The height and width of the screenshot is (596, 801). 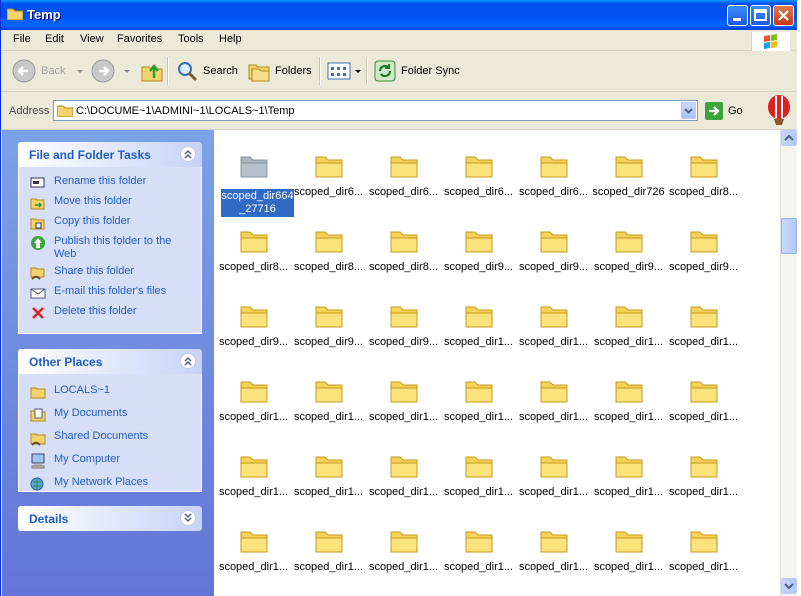 I want to click on move-folder-link: Move this folder, so click(x=115, y=203).